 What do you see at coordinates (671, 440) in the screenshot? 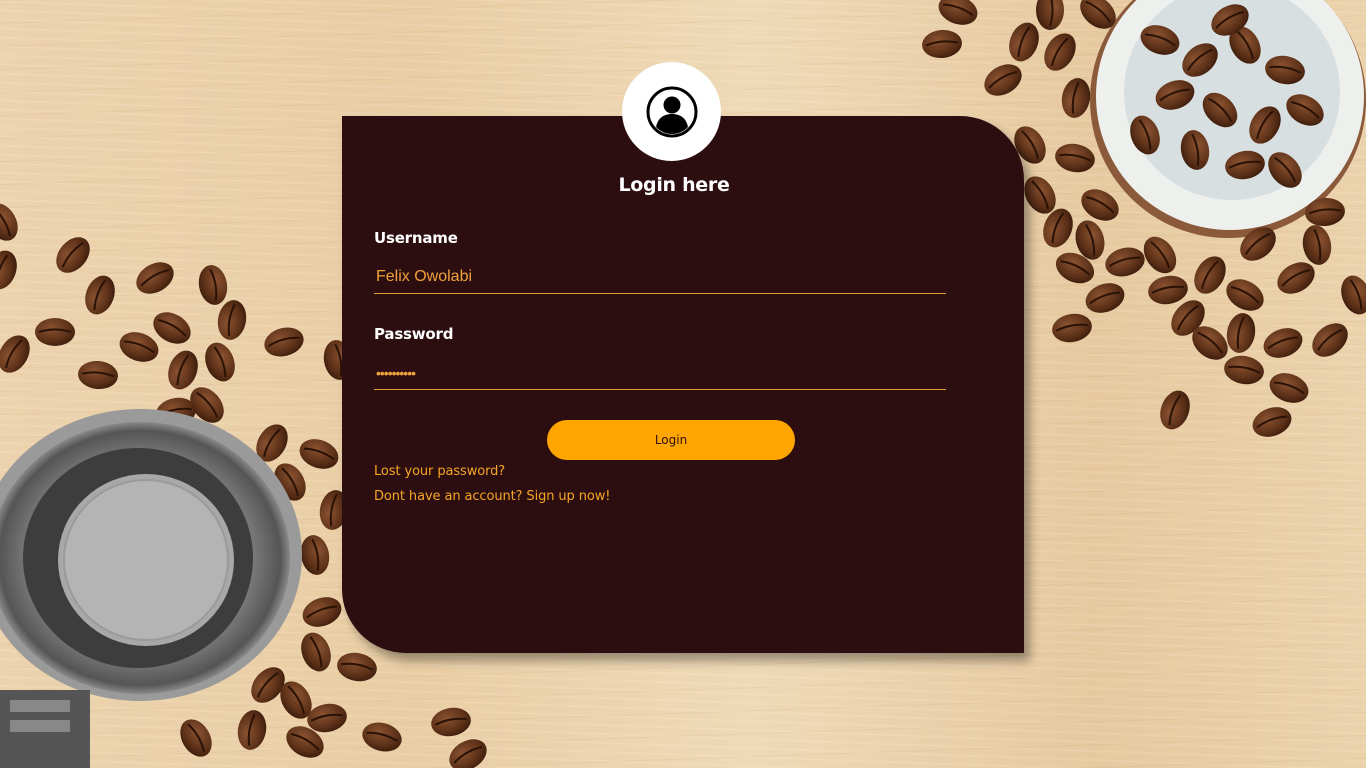
I see `login-button: Login` at bounding box center [671, 440].